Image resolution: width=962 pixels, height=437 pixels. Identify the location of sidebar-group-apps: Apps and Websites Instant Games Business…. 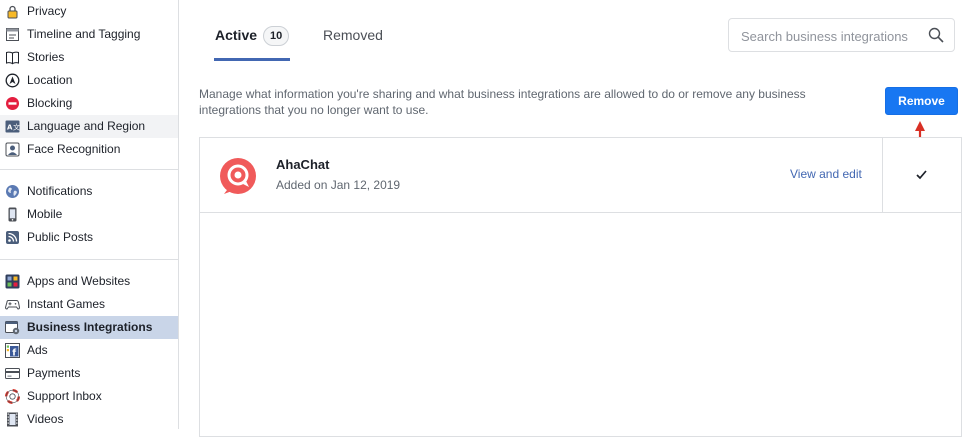
(89, 350).